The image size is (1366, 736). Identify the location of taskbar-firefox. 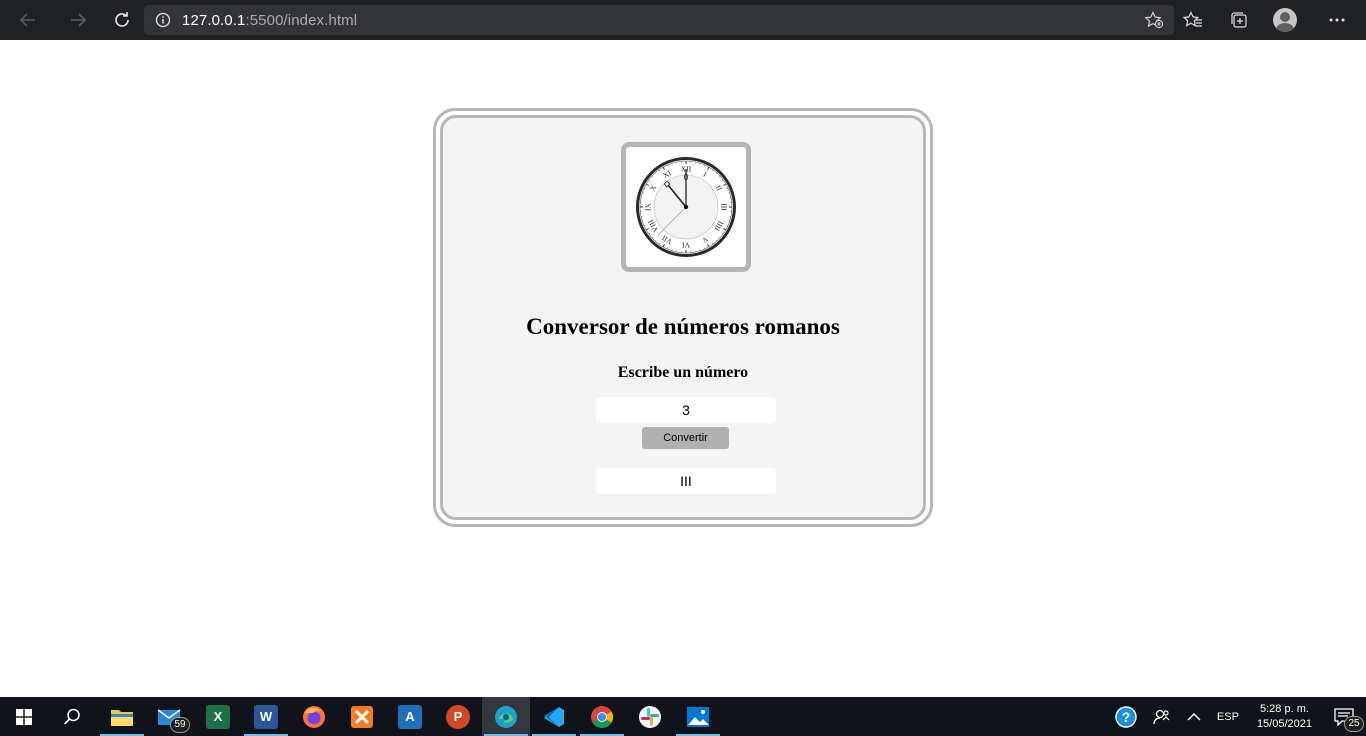
(314, 716).